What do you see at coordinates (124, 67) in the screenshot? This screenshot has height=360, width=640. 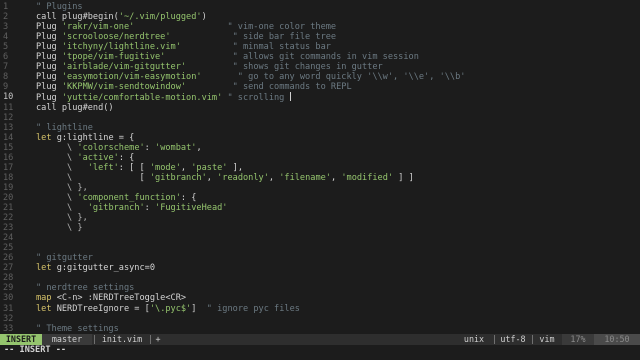 I see `code-token: 'airblade/vim-gitgutter'` at bounding box center [124, 67].